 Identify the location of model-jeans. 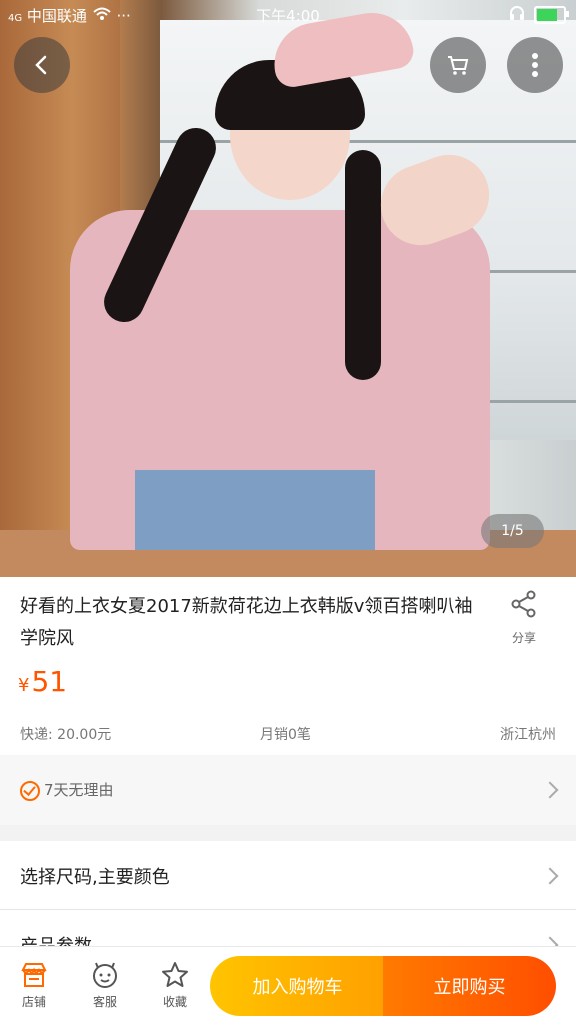
(255, 510).